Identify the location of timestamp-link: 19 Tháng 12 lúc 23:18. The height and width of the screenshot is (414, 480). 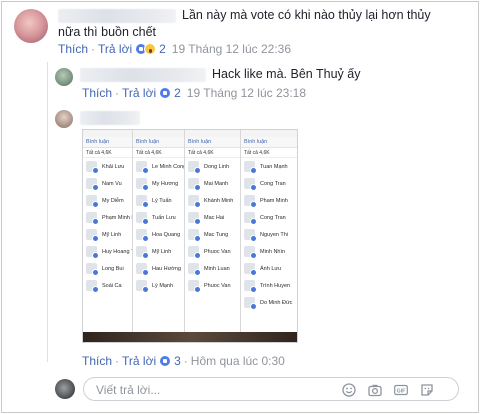
(246, 93).